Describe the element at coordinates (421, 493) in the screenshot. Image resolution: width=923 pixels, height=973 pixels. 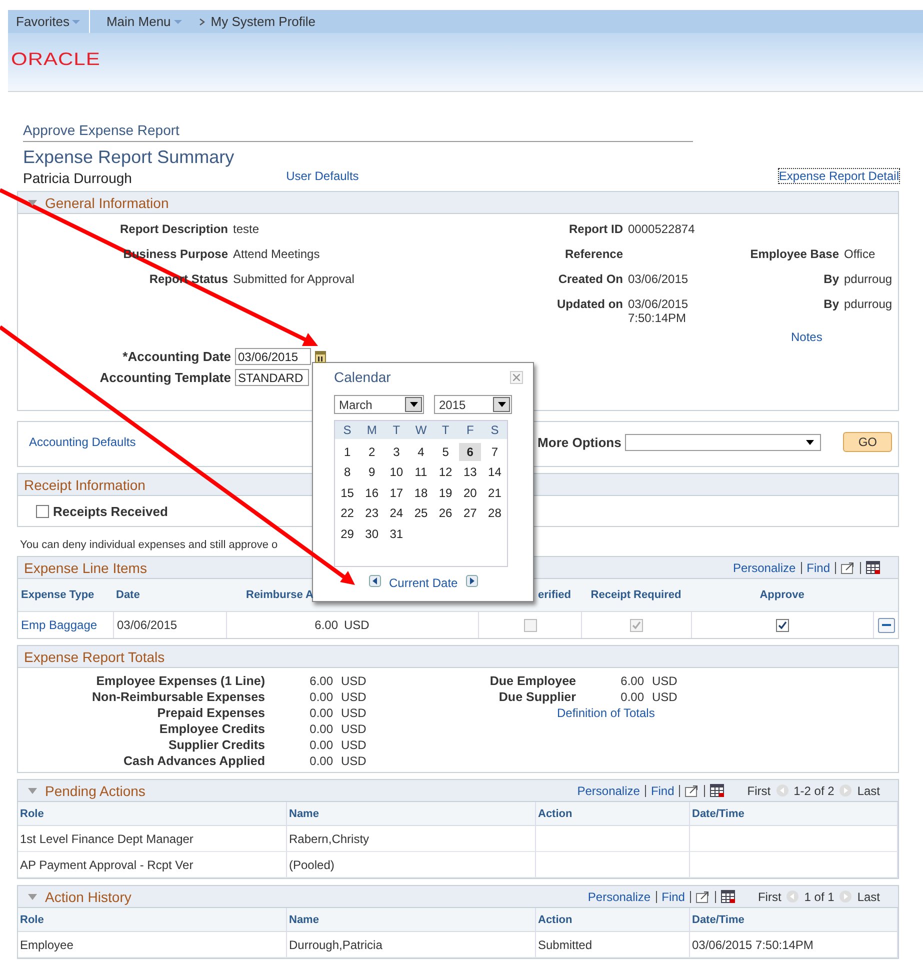
I see `calendar-day: 18` at that location.